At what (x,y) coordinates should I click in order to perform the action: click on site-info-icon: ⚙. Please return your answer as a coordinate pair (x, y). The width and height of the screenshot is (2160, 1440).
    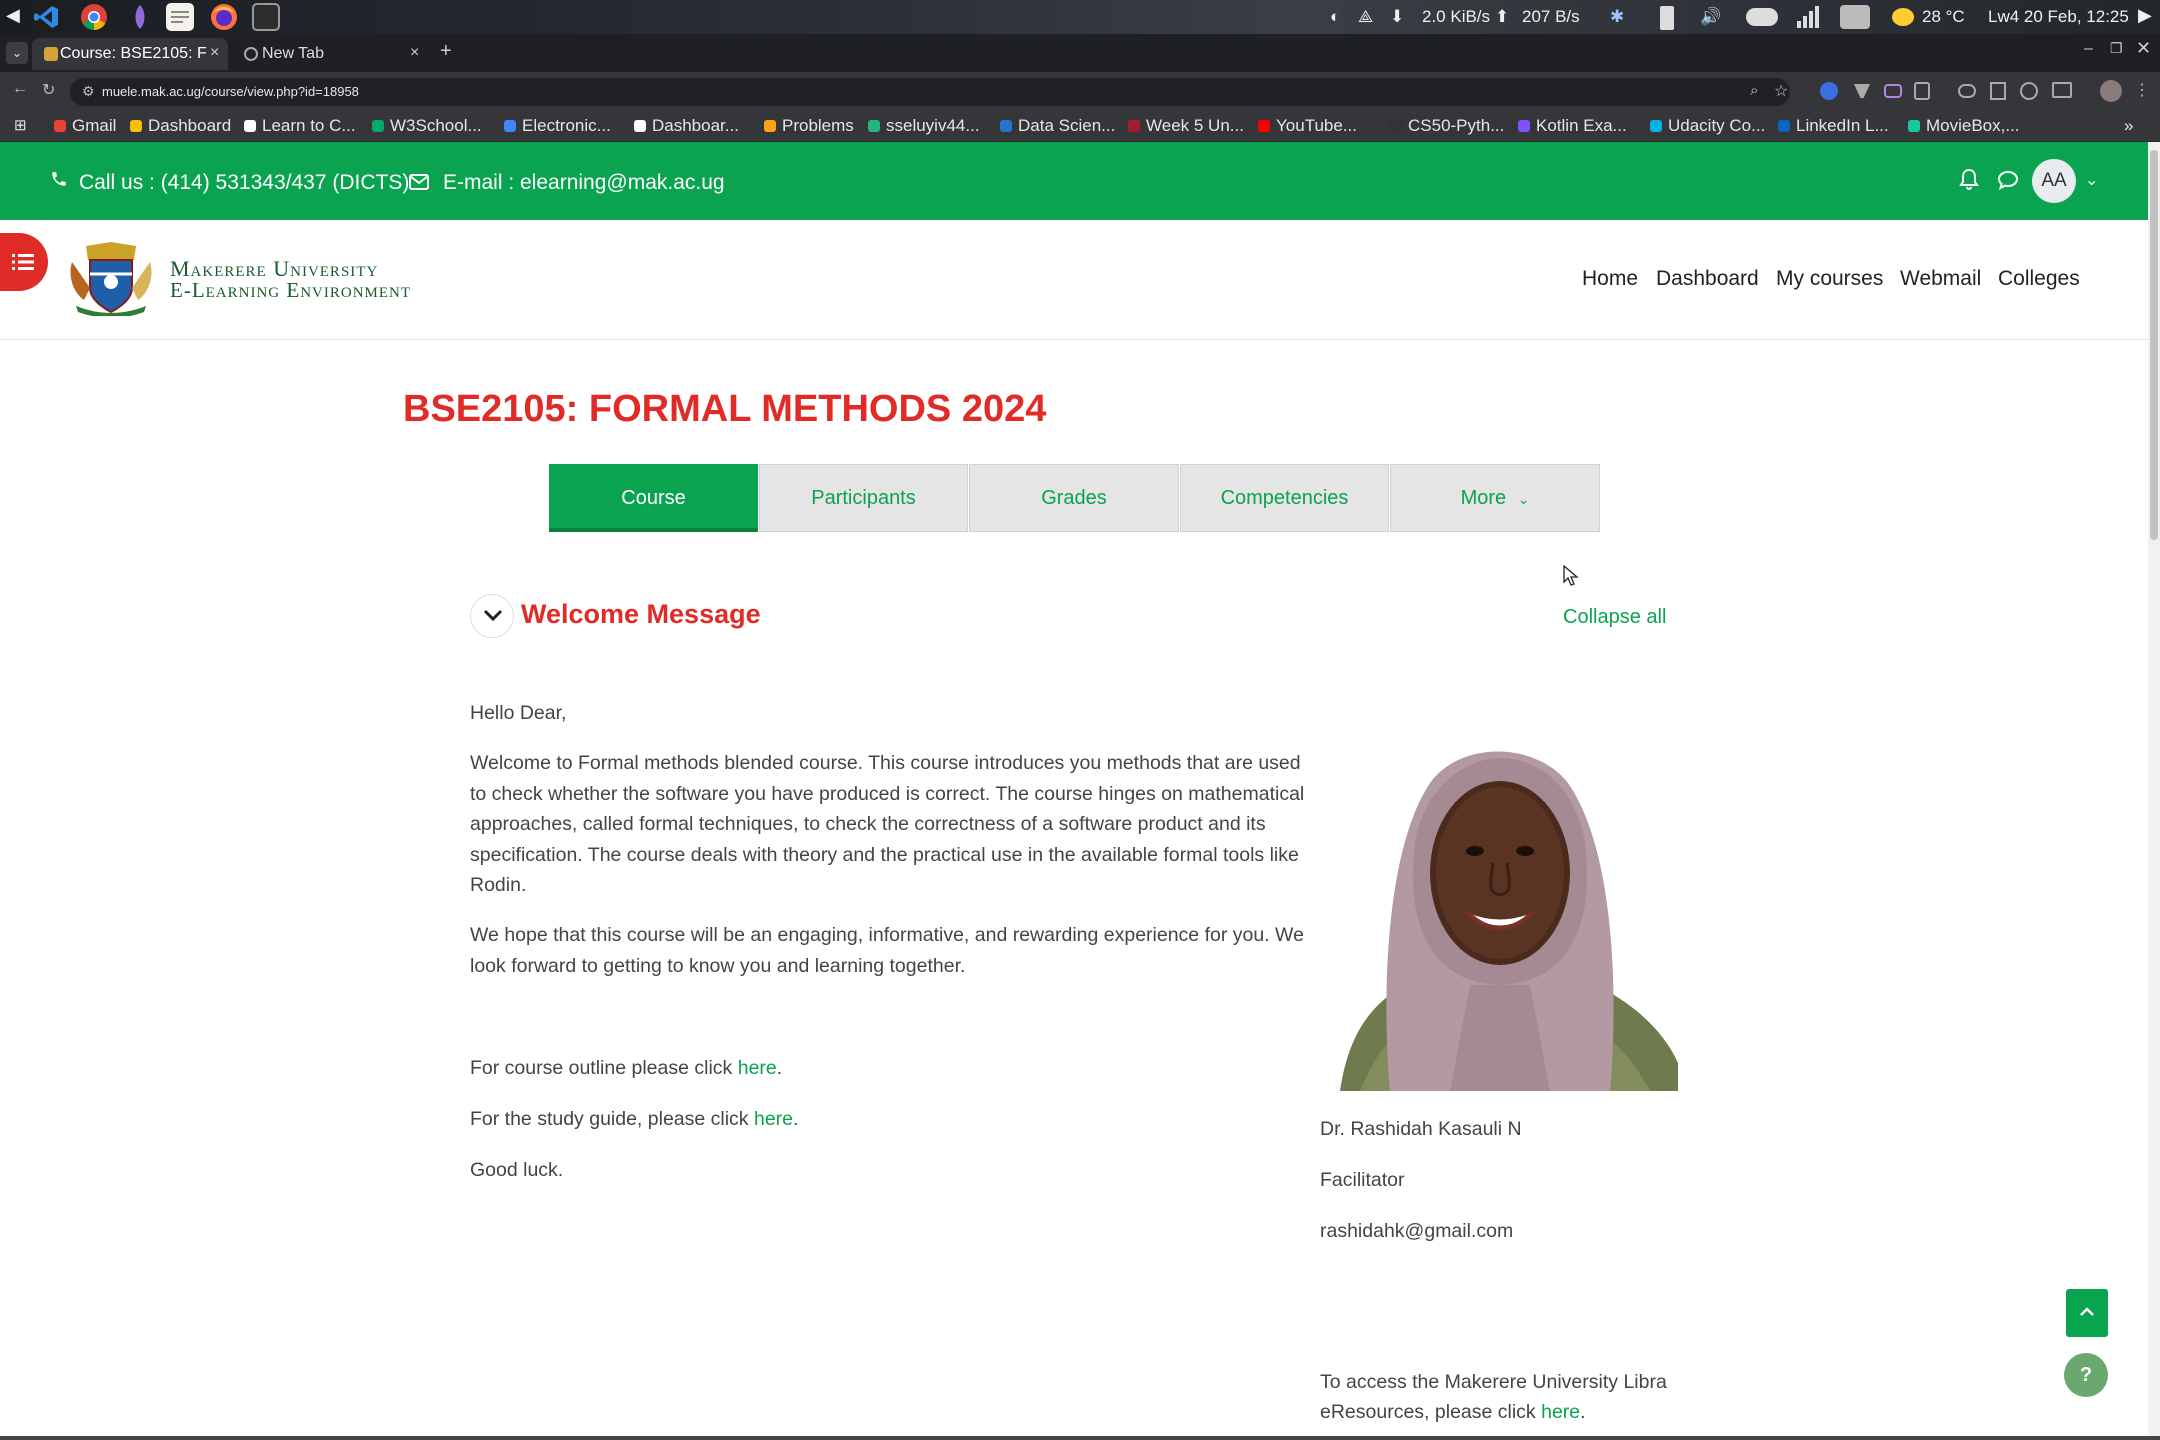
    Looking at the image, I should click on (88, 91).